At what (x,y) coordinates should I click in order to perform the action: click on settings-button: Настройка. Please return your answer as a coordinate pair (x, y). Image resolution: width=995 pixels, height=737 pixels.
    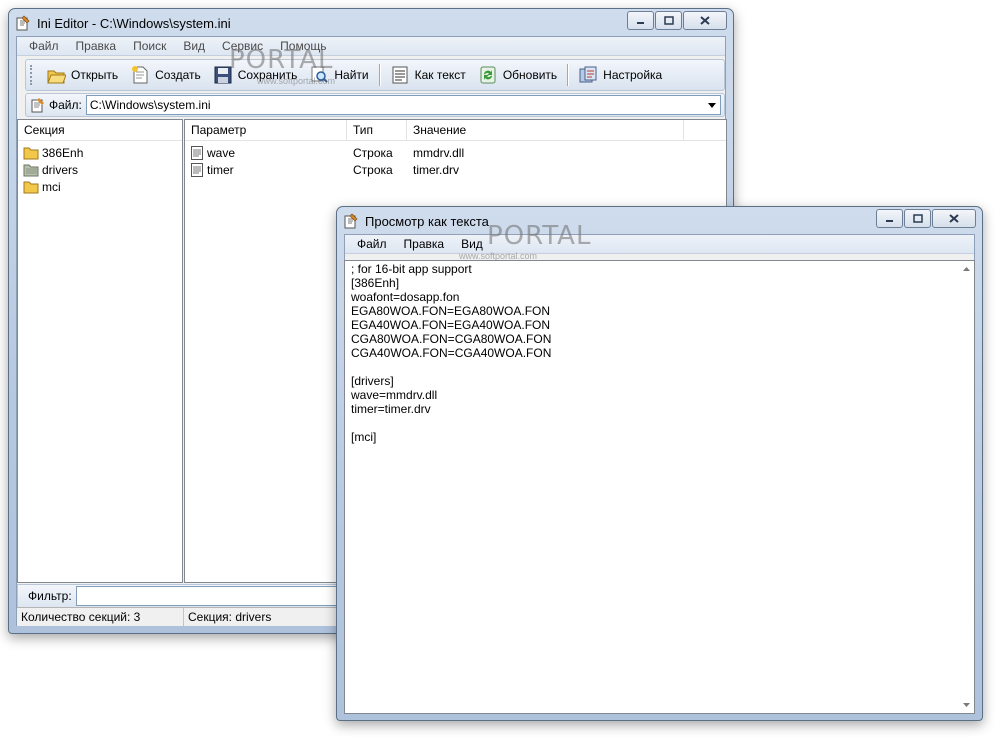
    Looking at the image, I should click on (620, 75).